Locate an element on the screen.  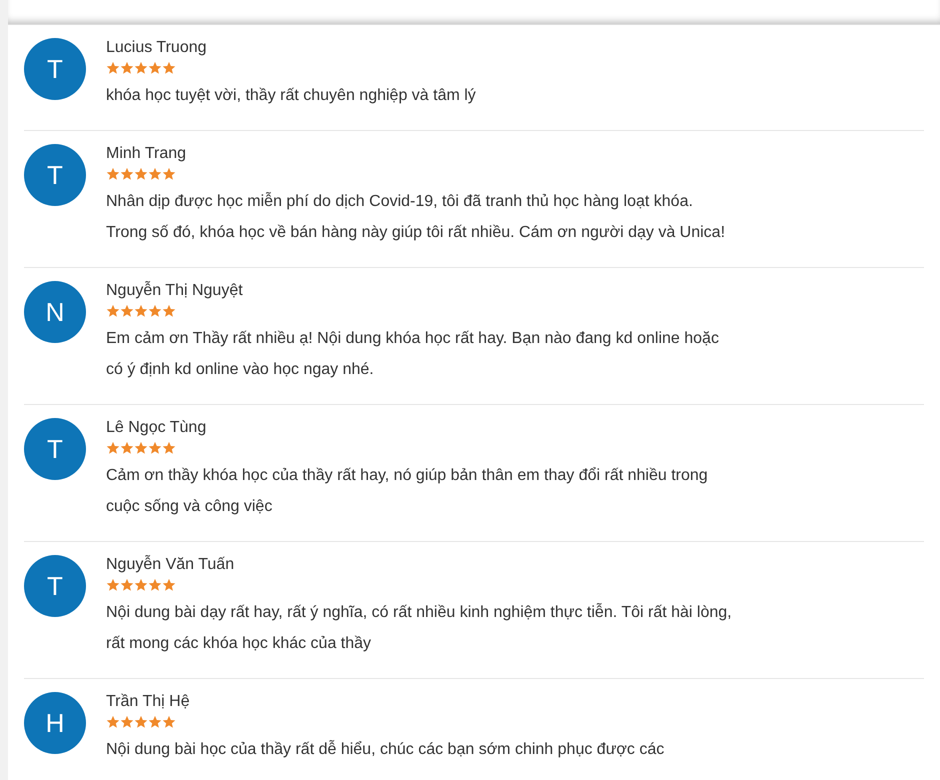
reviewer-name: Nguyễn Văn Tuấn is located at coordinates (171, 564).